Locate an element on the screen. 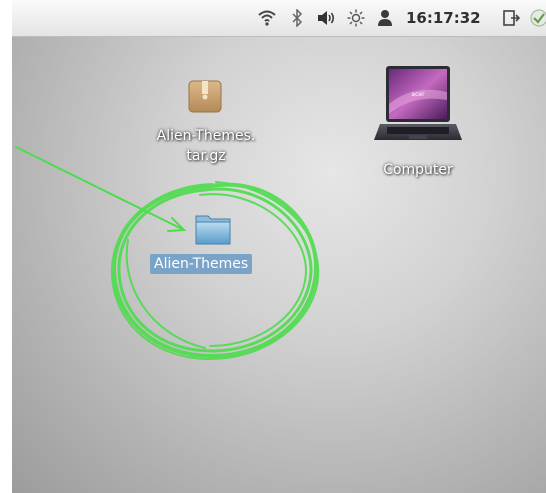 This screenshot has height=493, width=546. folder-label: Alien-Themes is located at coordinates (201, 264).